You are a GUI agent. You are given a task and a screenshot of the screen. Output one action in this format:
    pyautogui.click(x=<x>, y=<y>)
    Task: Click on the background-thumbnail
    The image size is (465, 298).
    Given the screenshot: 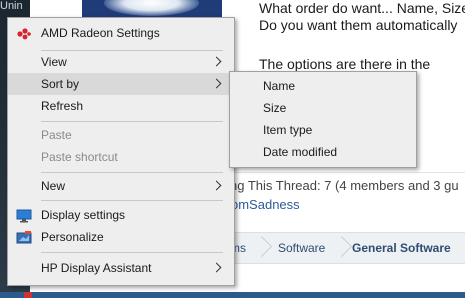 What is the action you would take?
    pyautogui.click(x=152, y=9)
    